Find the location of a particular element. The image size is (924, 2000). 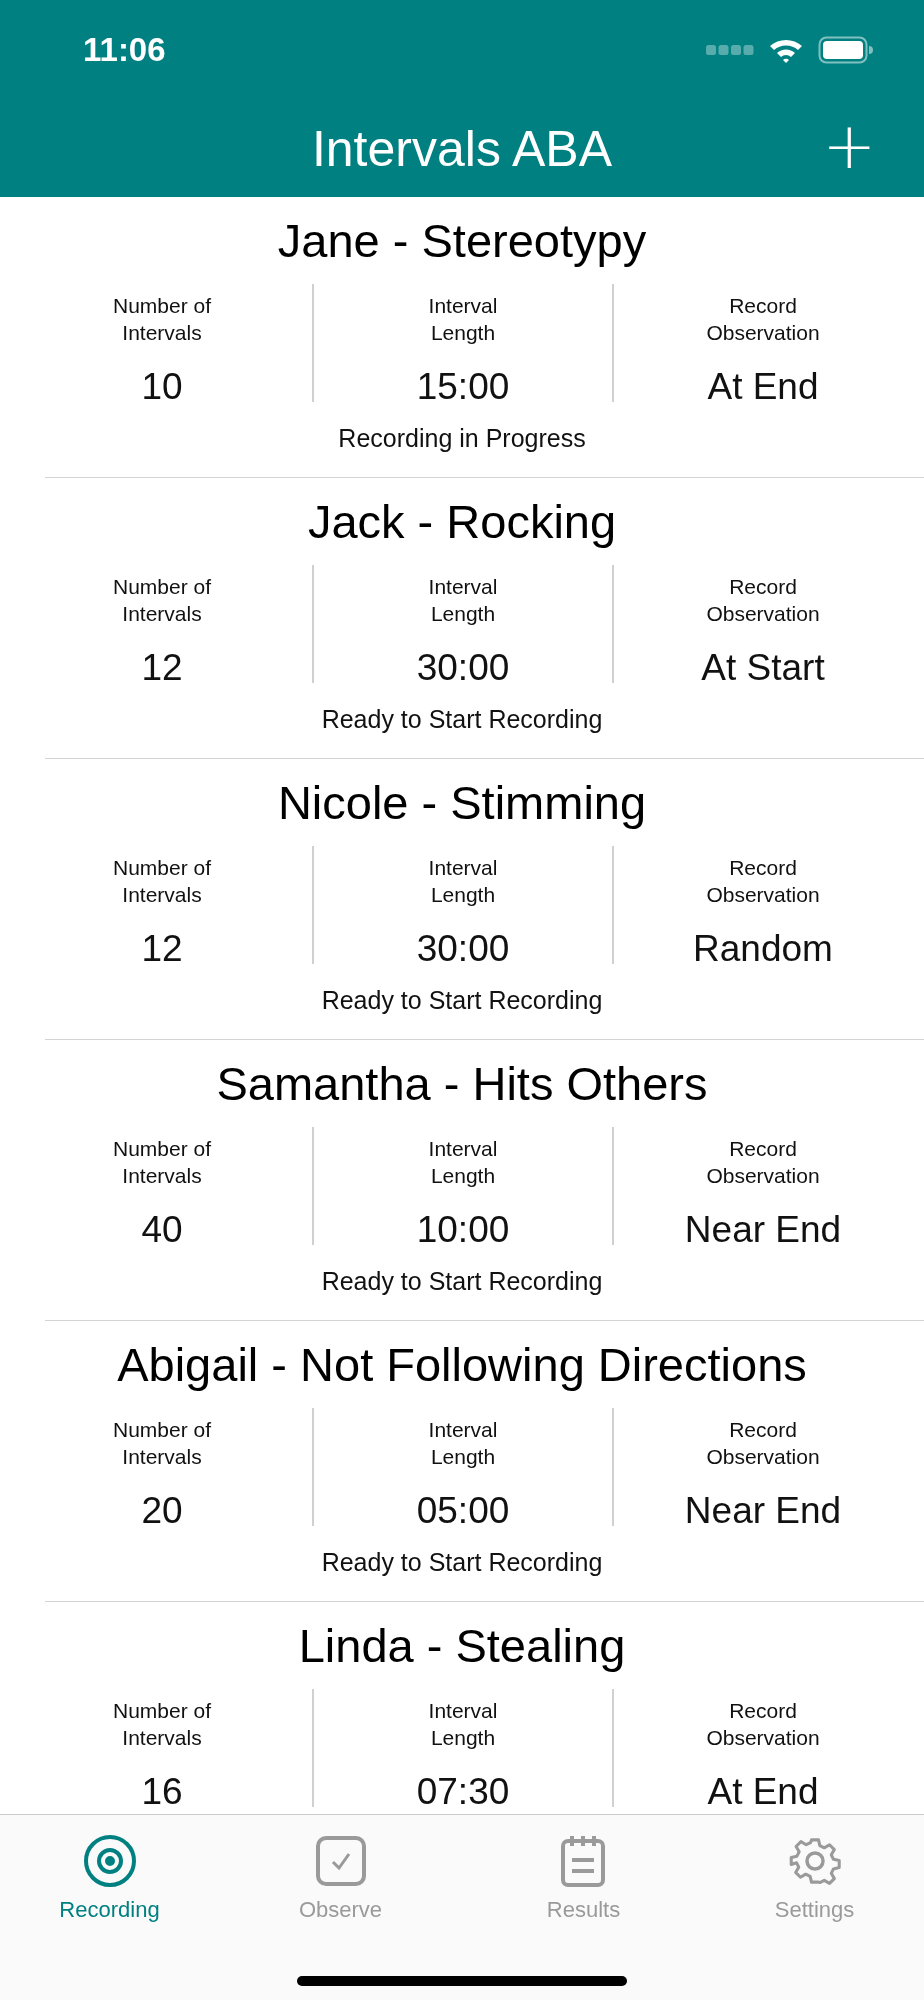

field-value: 40 is located at coordinates (162, 1230).